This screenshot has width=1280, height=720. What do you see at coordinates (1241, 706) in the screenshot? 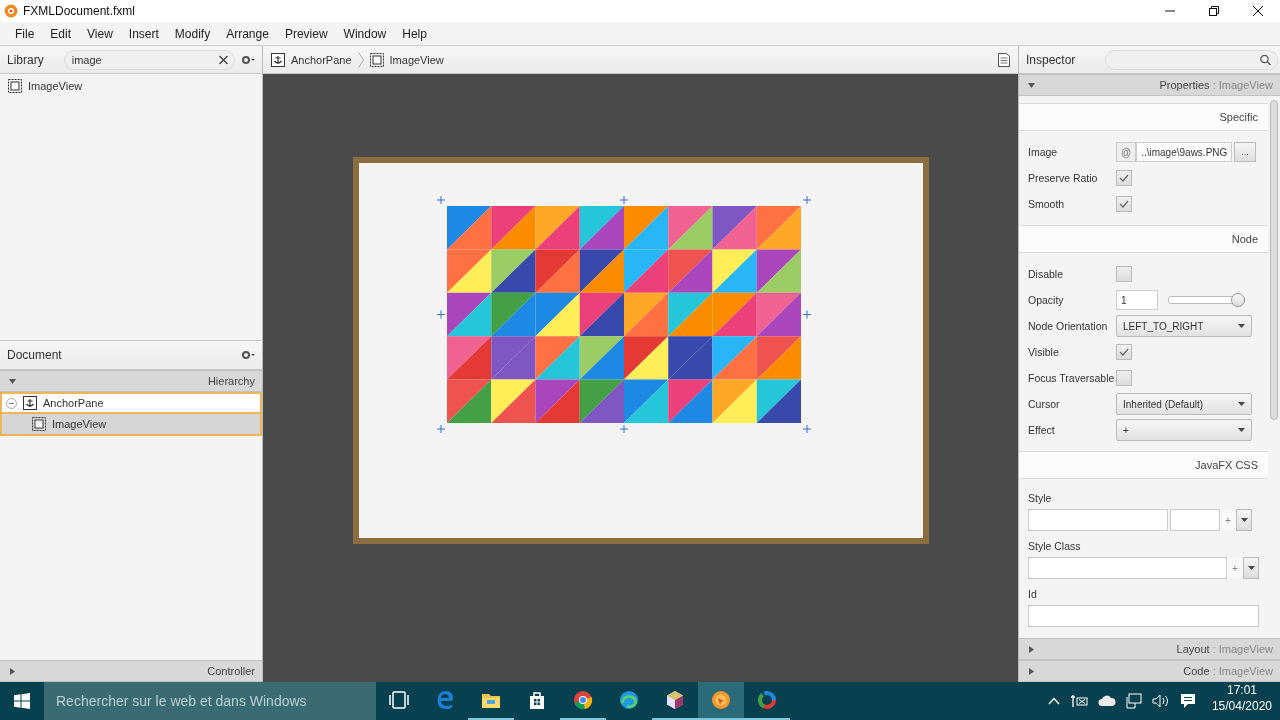
I see `clock-date: 15/04/2020` at bounding box center [1241, 706].